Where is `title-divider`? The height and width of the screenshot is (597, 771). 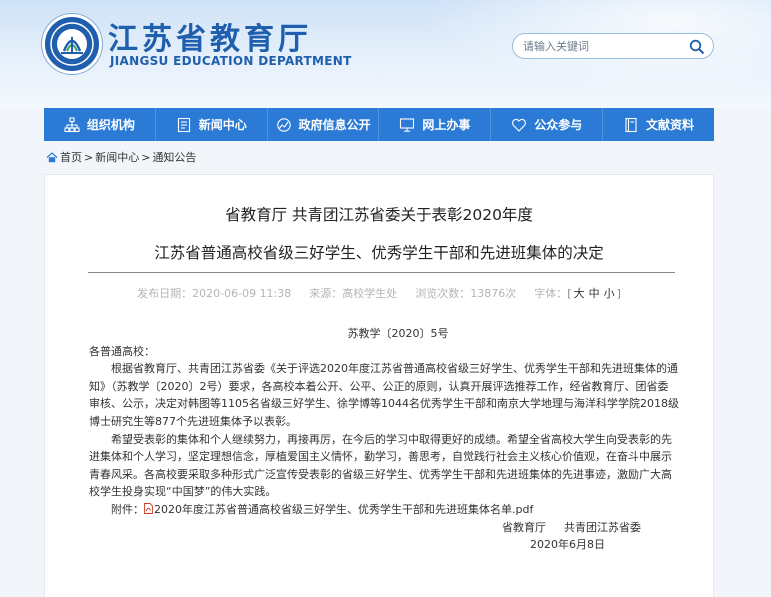 title-divider is located at coordinates (381, 272).